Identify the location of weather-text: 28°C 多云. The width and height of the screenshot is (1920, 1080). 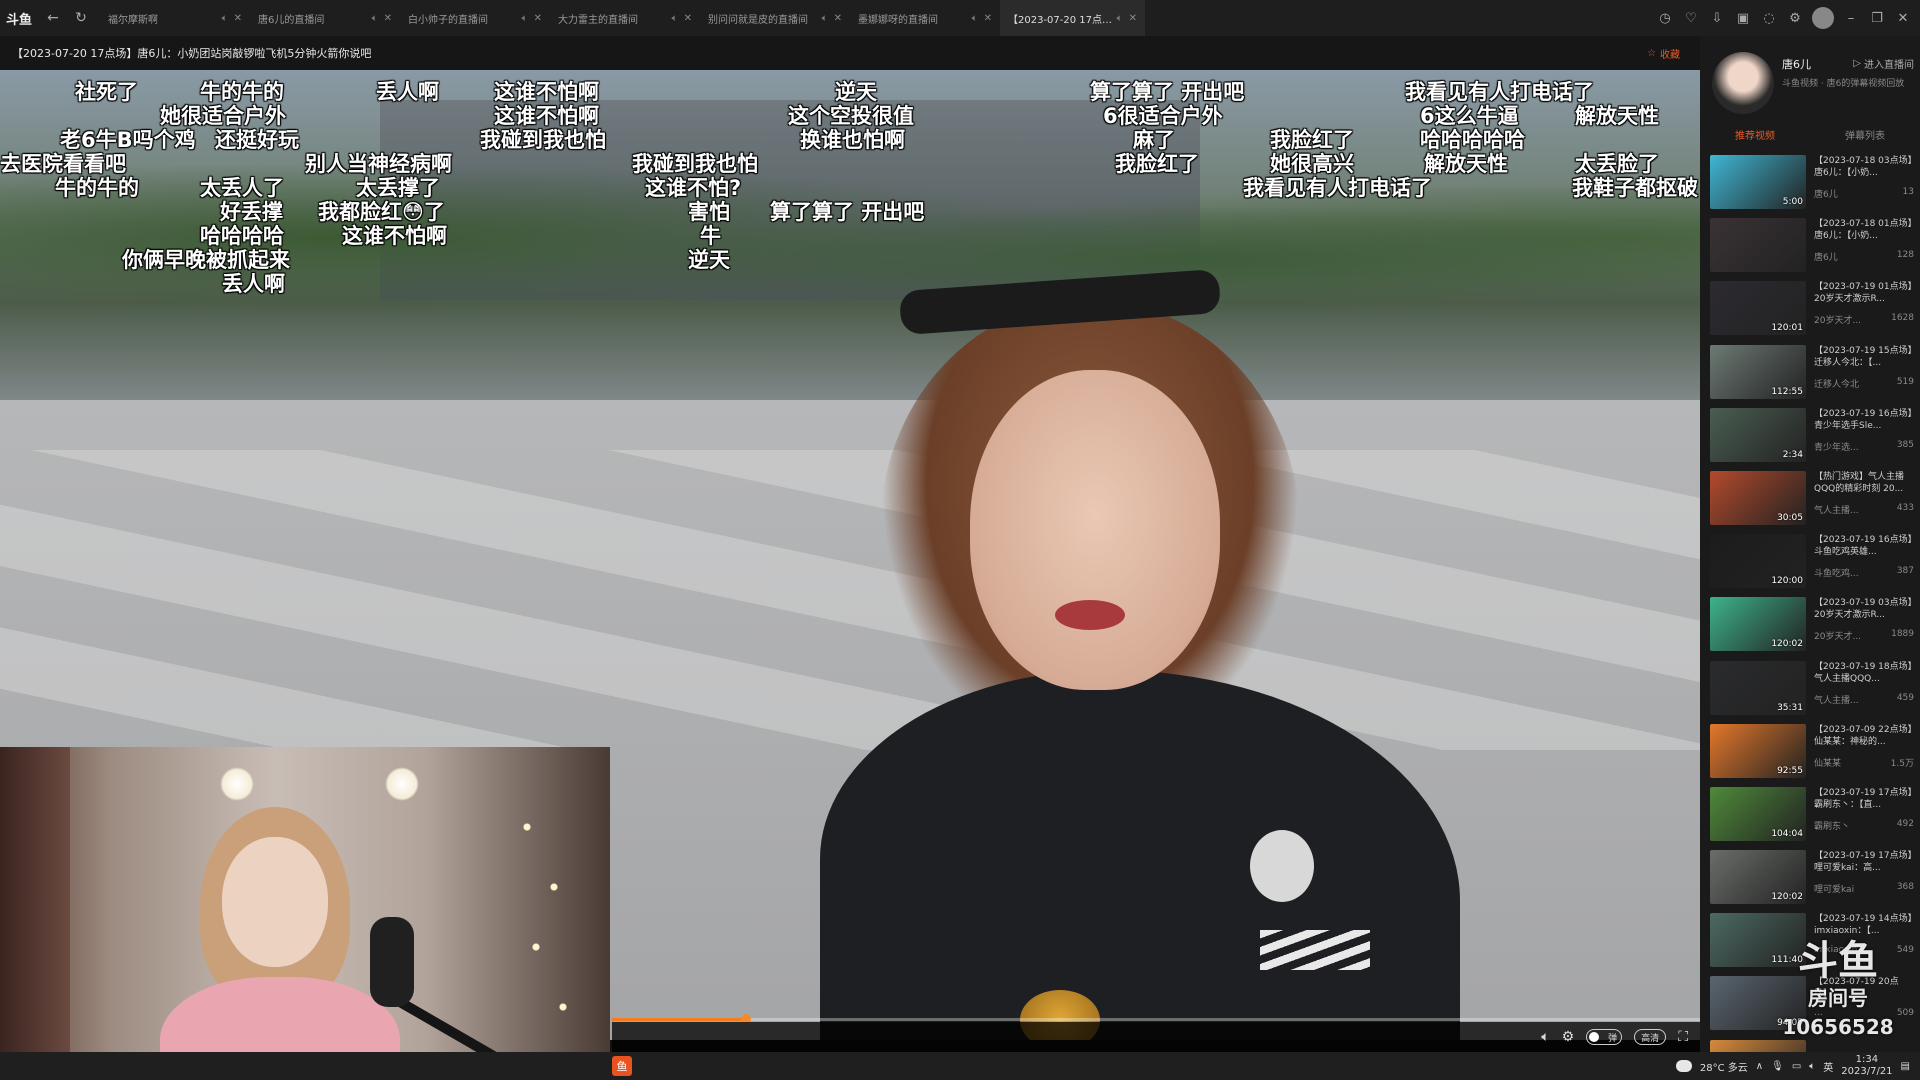
(1724, 1066).